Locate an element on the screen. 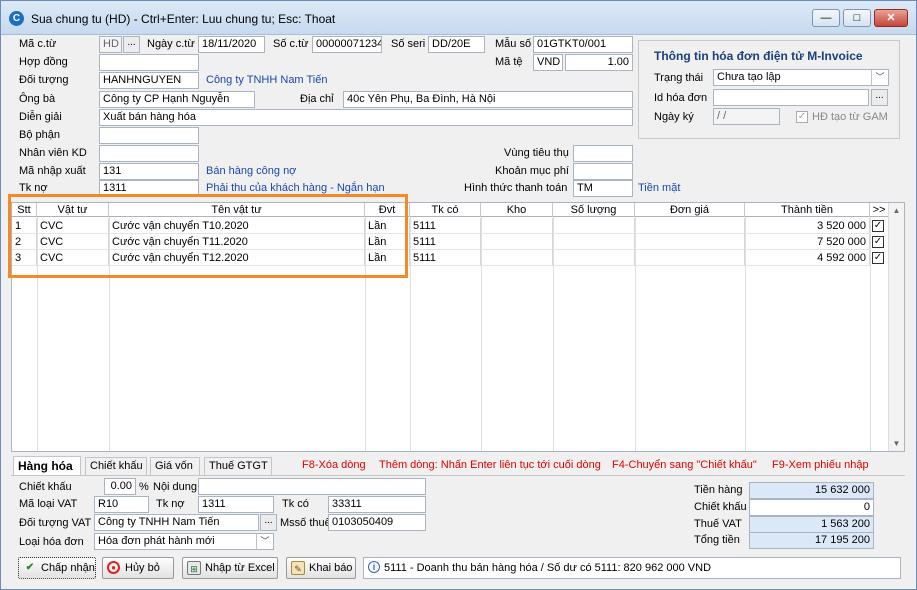 This screenshot has width=917, height=590. ma-nhap-xuat-name: Bán hàng công nợ is located at coordinates (251, 171).